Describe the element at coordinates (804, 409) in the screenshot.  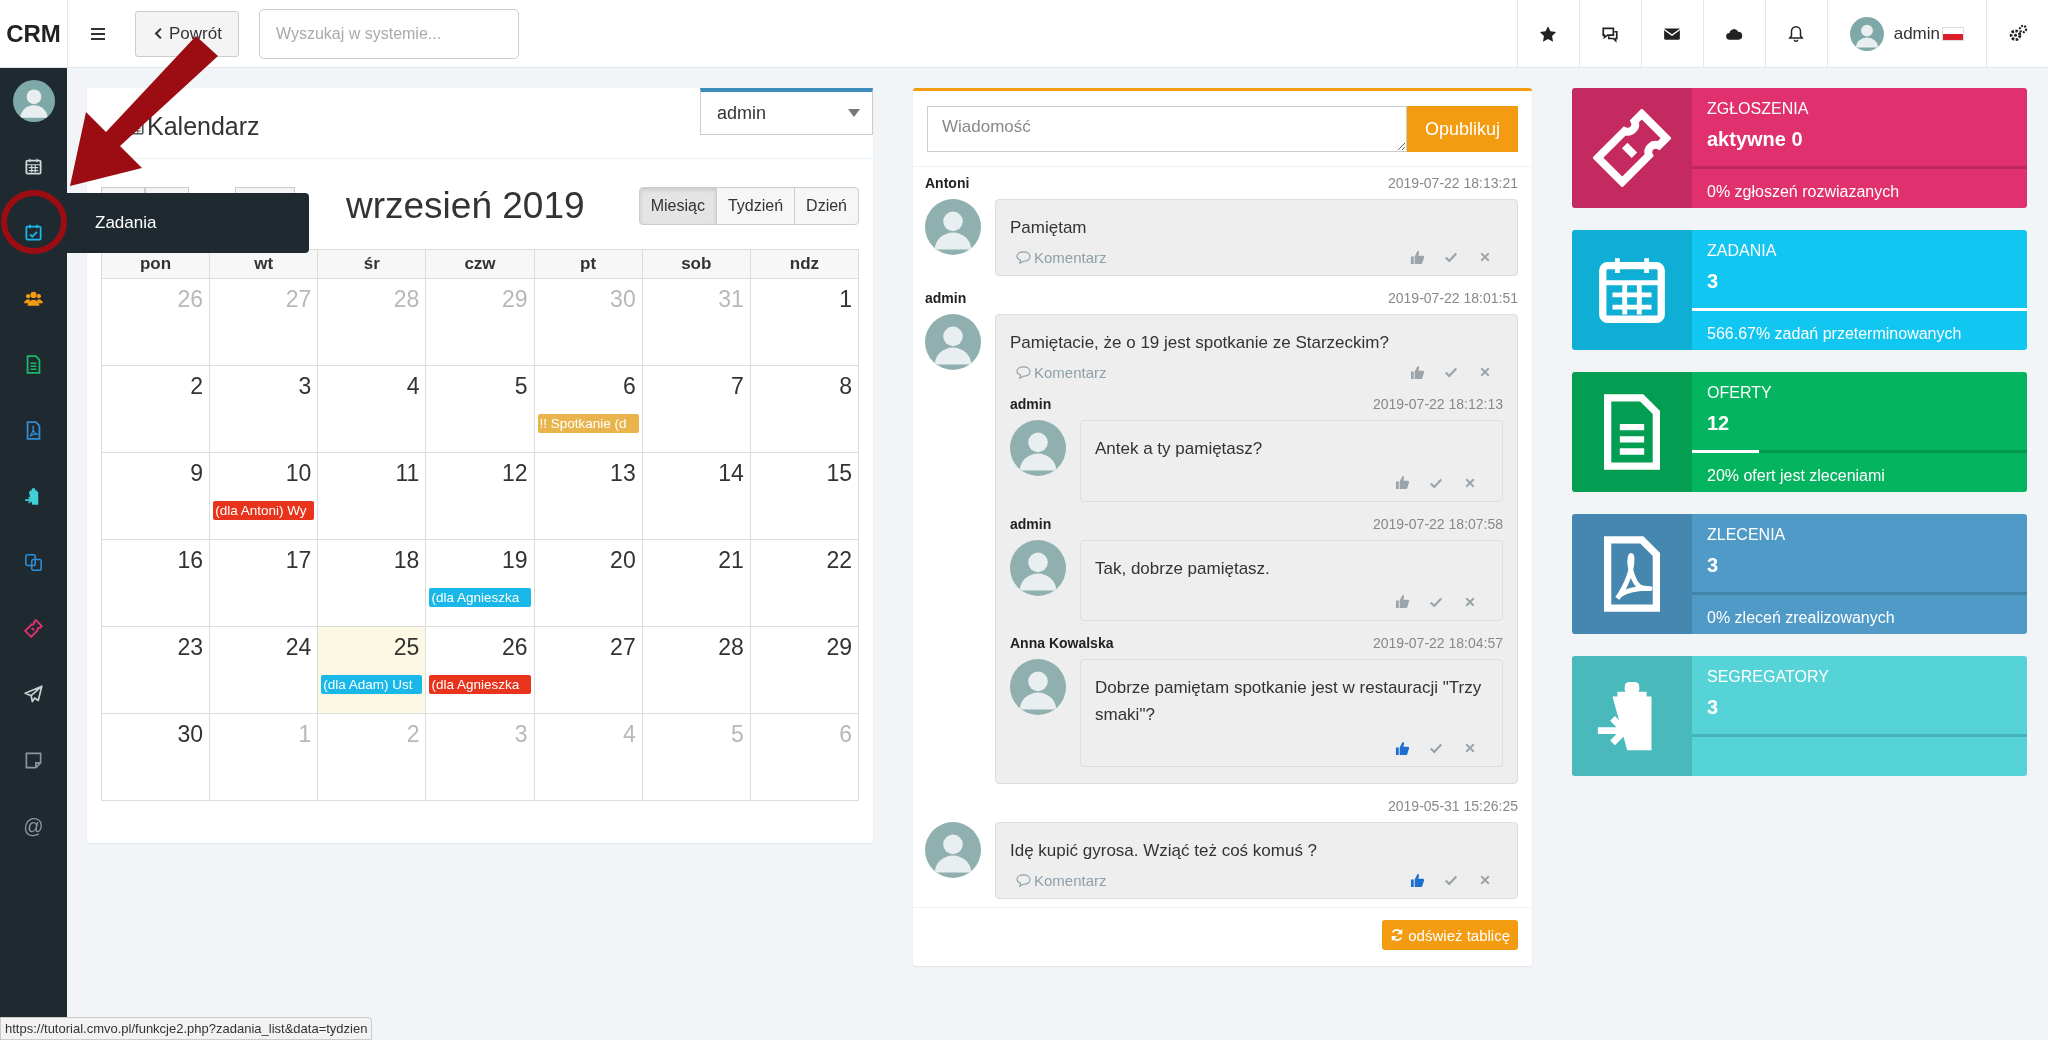
I see `day-cell: 8` at that location.